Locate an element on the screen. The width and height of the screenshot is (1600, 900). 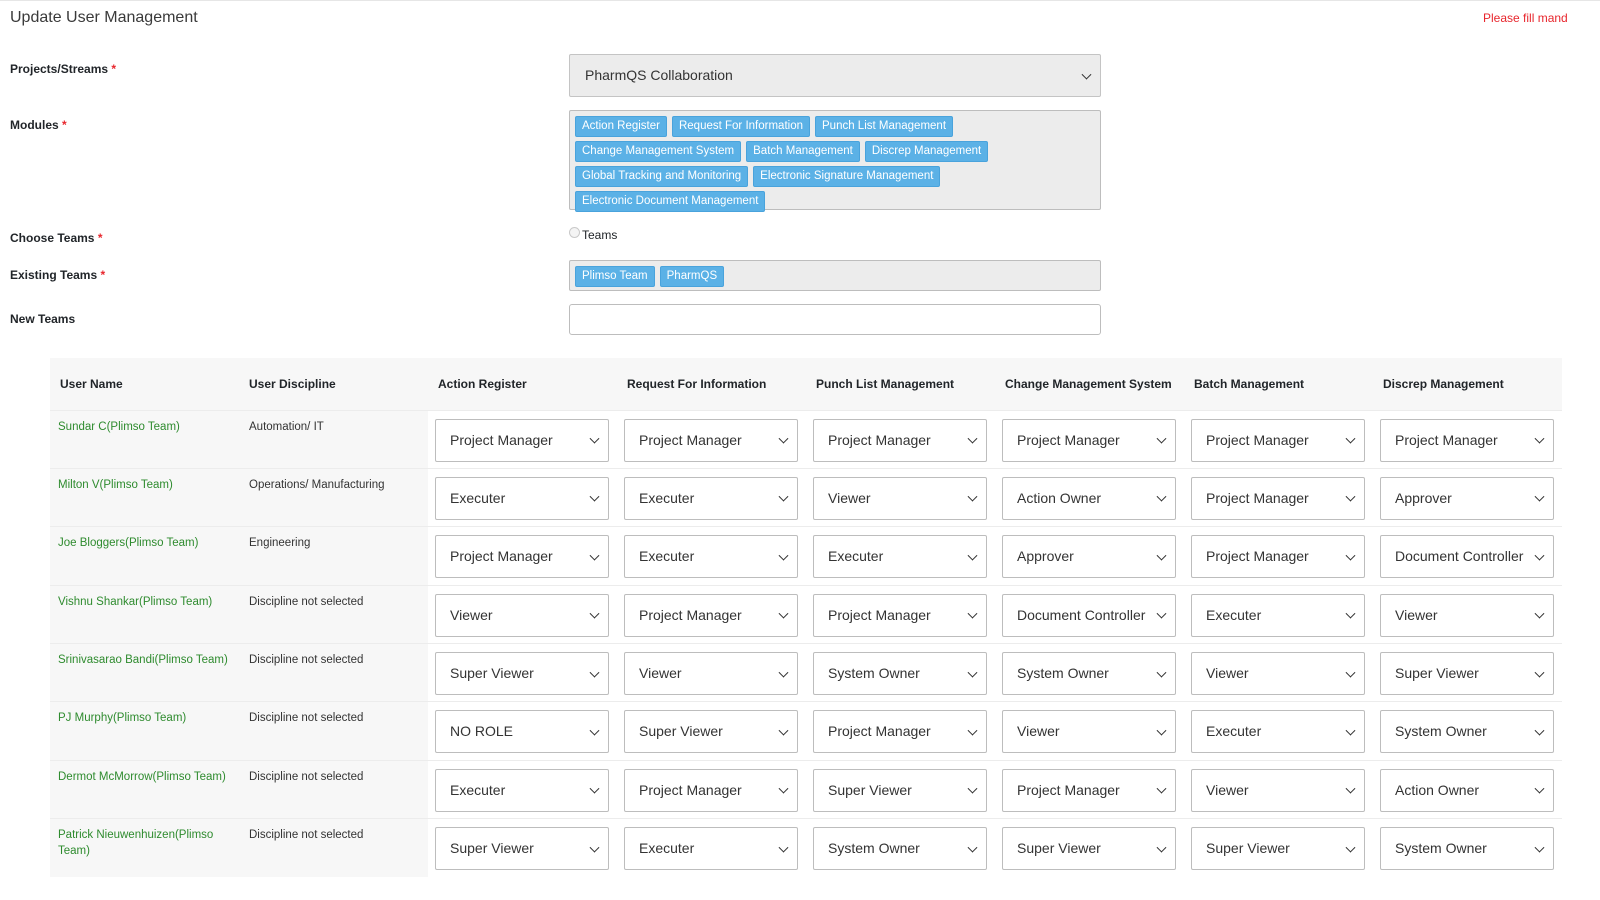
module-tag: Batch Management is located at coordinates (803, 151).